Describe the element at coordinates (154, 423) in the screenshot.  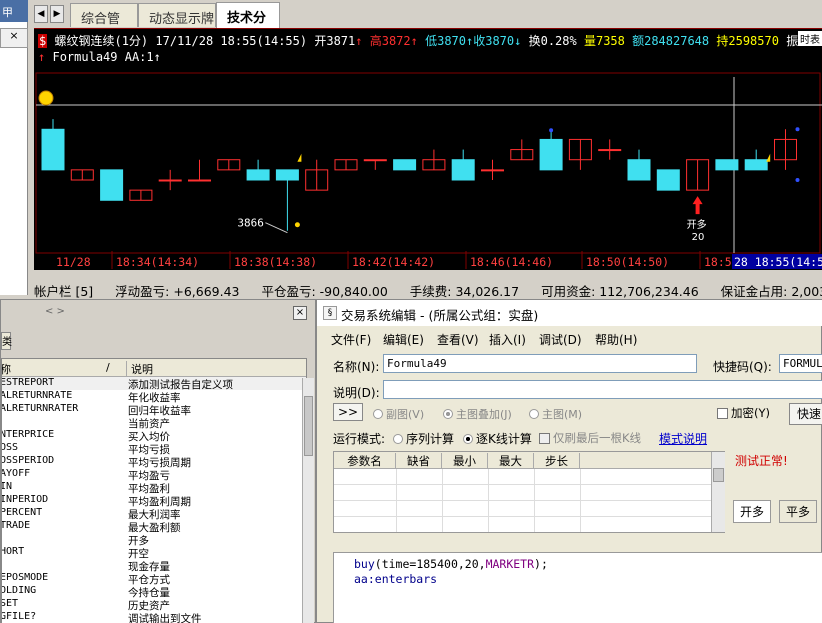
I see `function-row: T当前资产` at that location.